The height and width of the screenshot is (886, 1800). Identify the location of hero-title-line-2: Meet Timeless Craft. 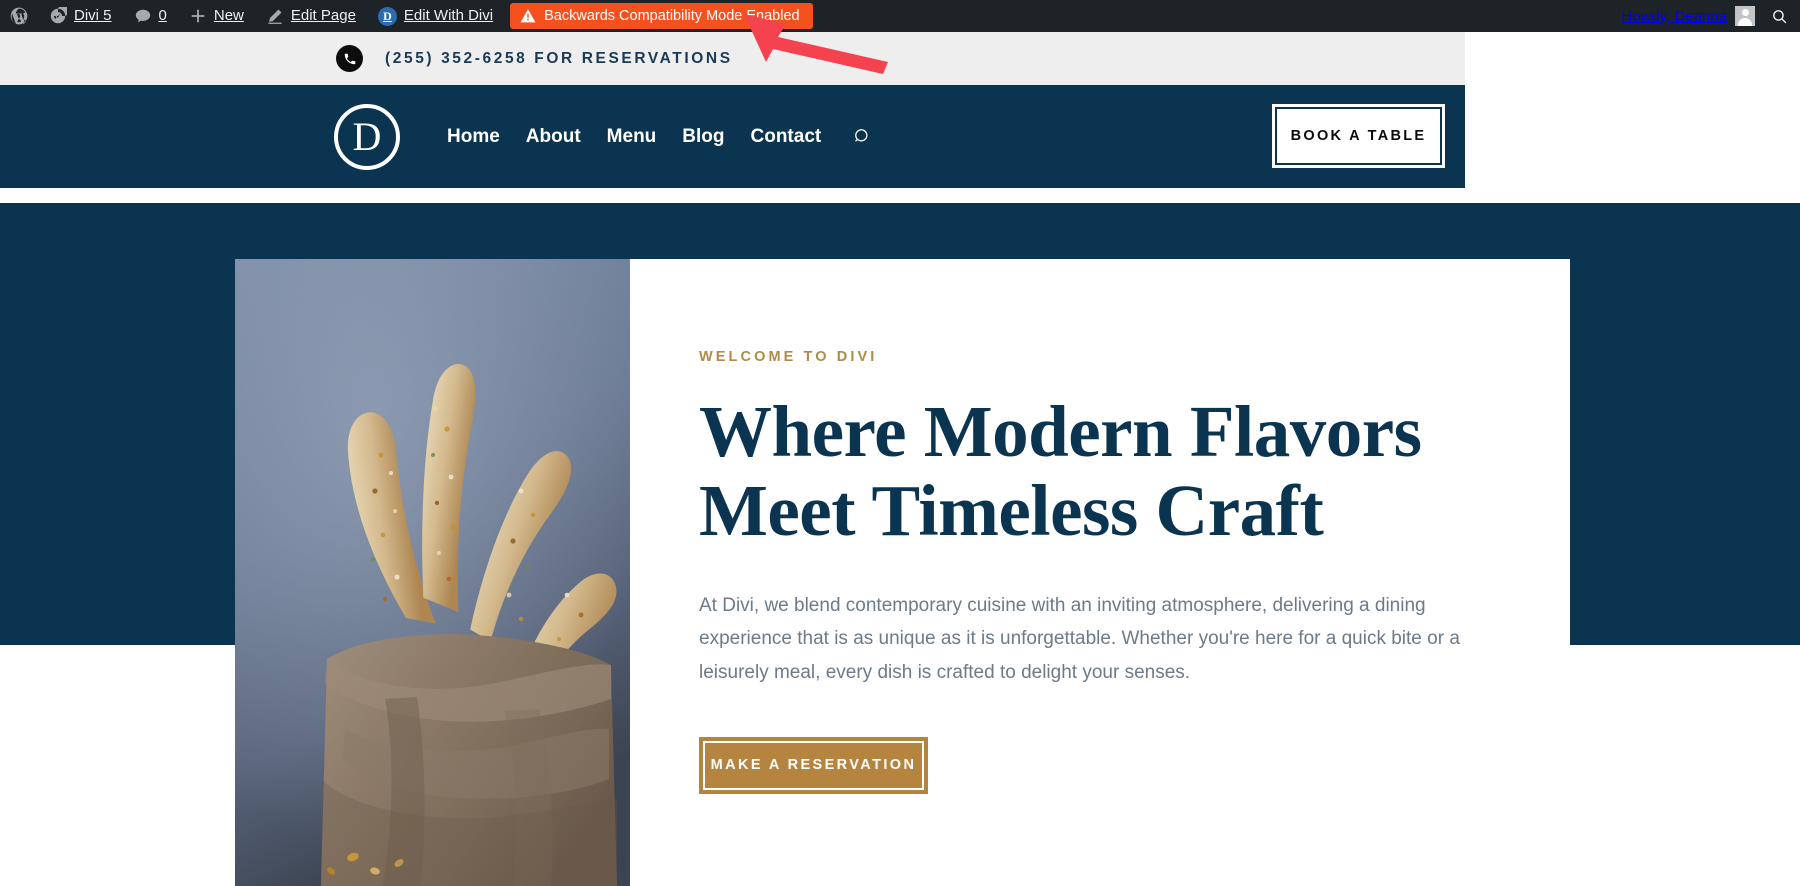
(1011, 510).